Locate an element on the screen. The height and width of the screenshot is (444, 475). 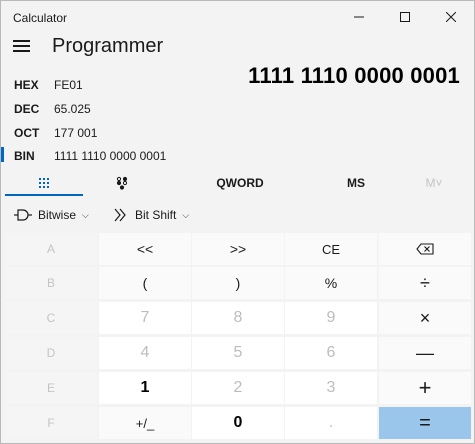
app-title: Calculator is located at coordinates (40, 18).